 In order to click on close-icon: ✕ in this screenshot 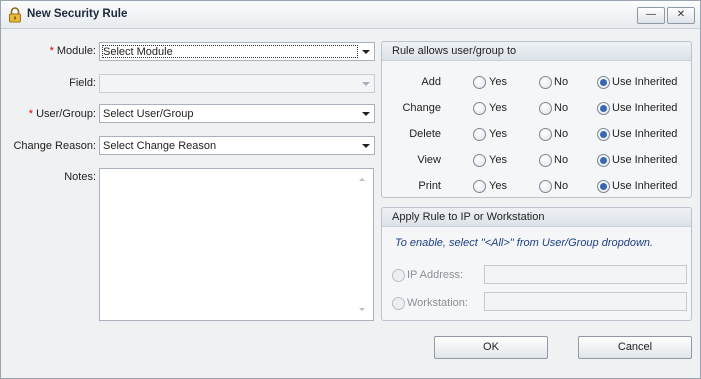, I will do `click(681, 14)`.